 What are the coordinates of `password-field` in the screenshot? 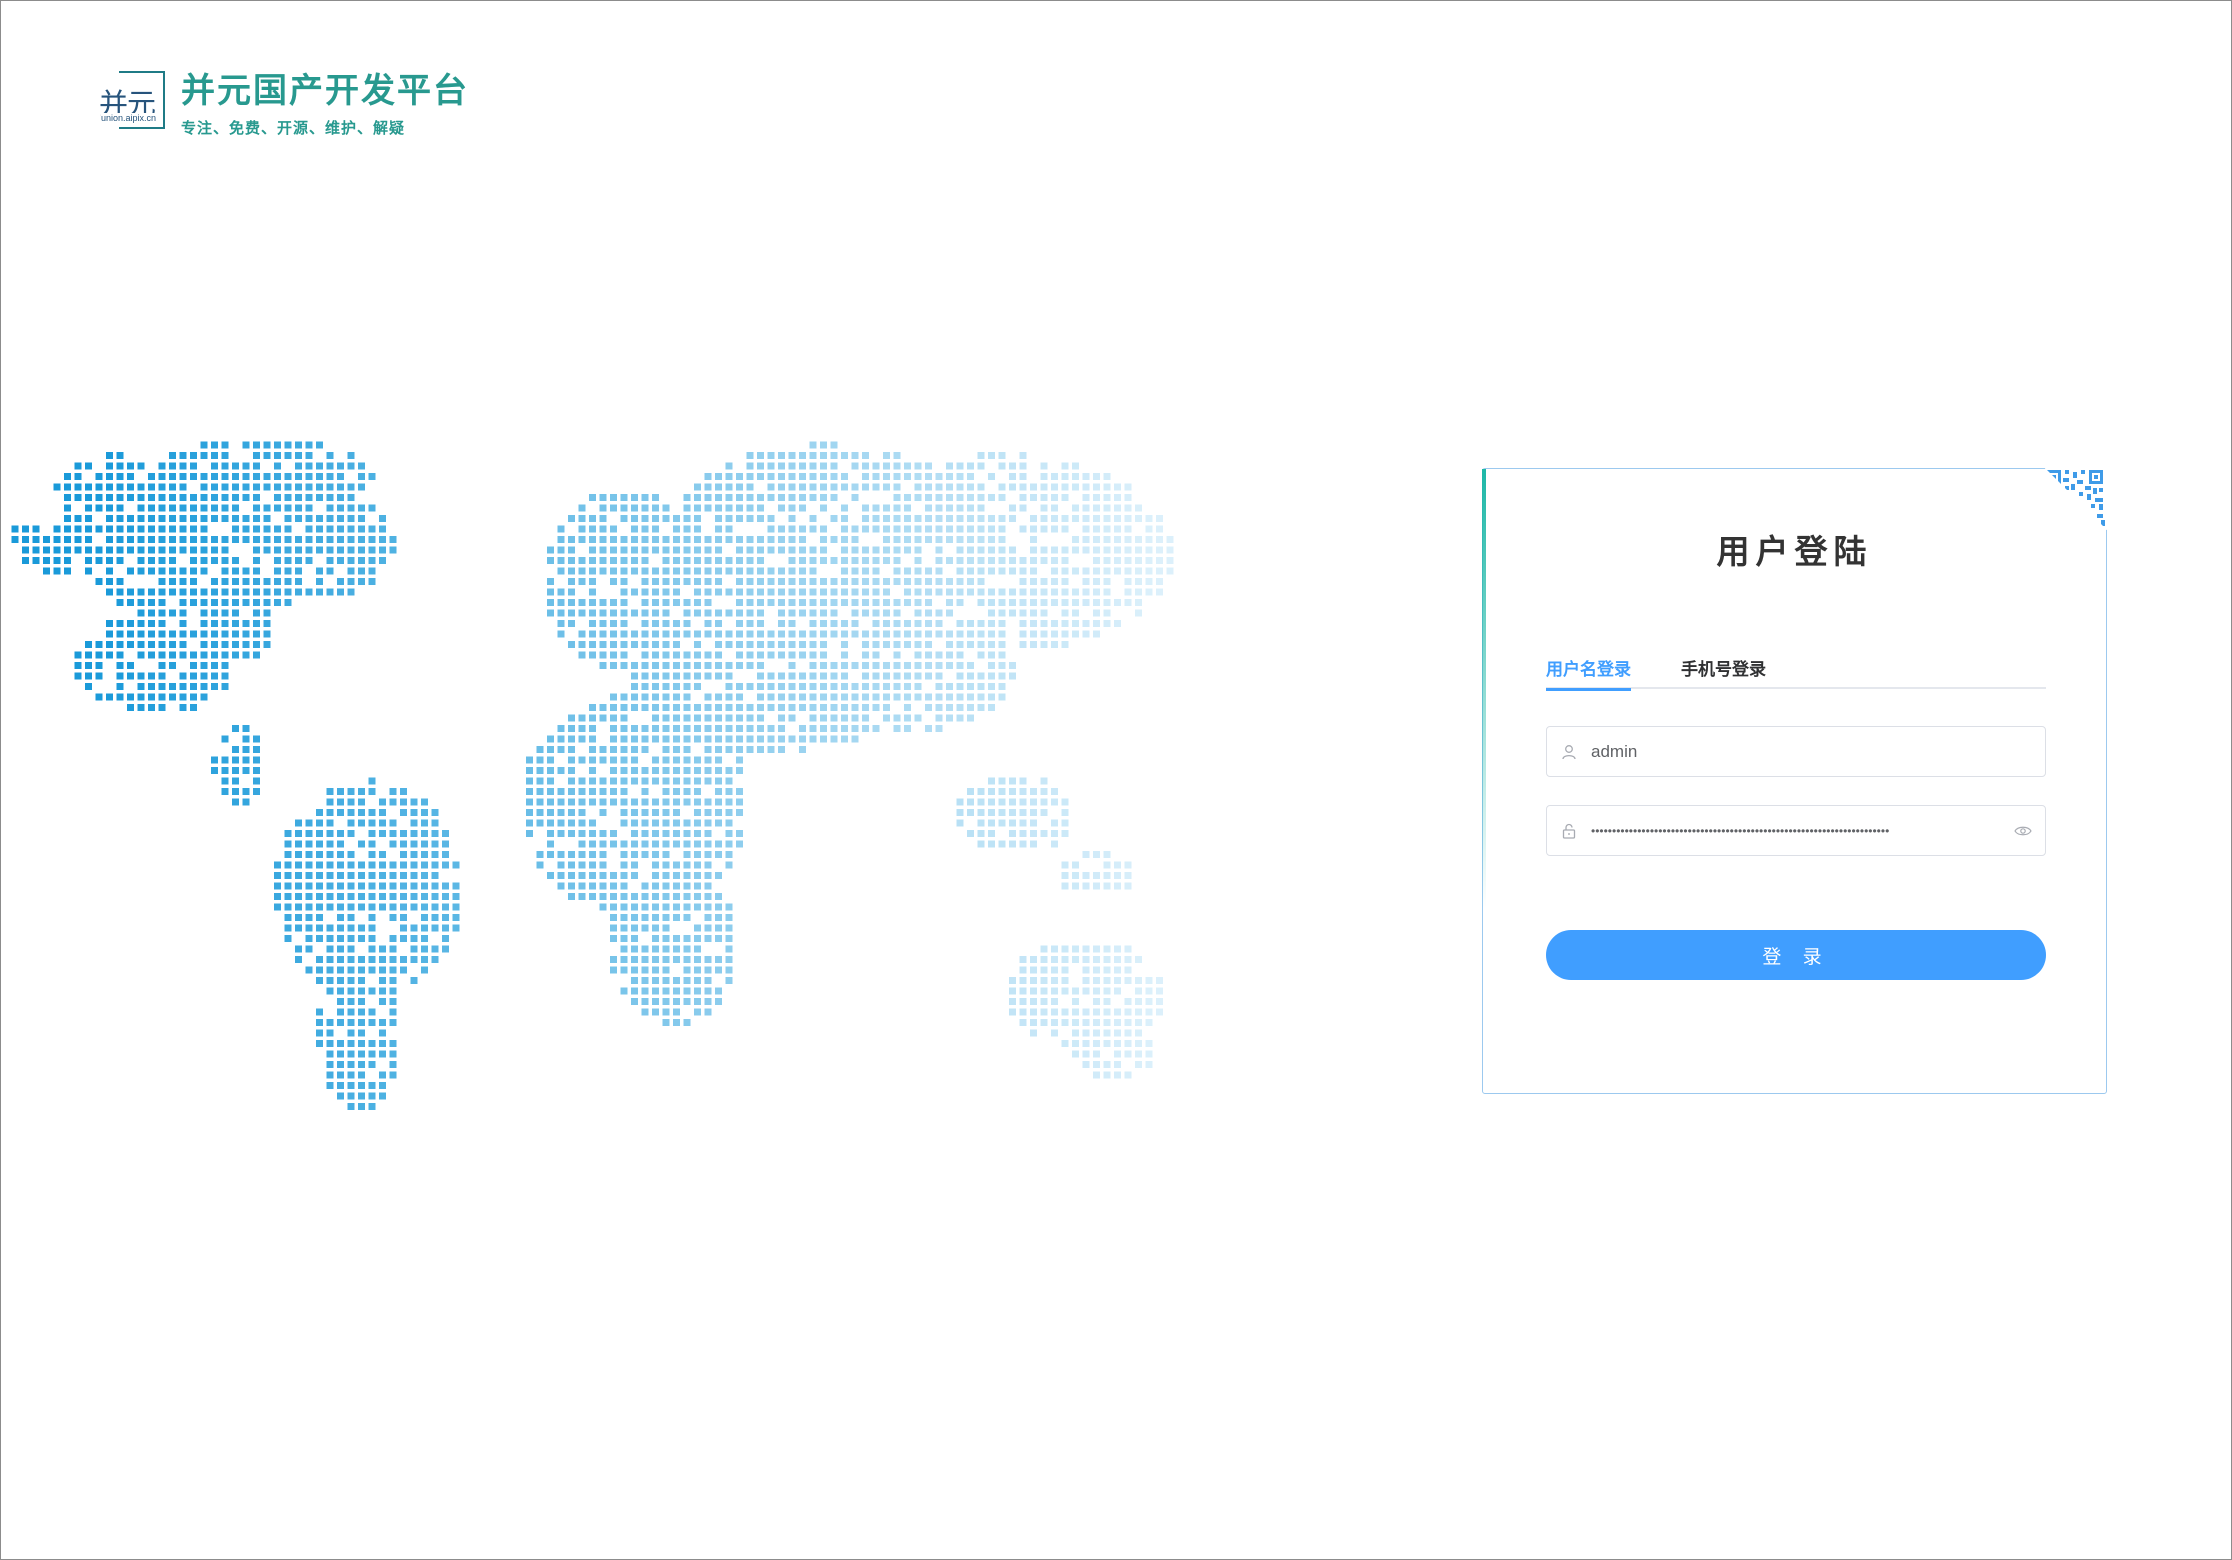 It's located at (1796, 830).